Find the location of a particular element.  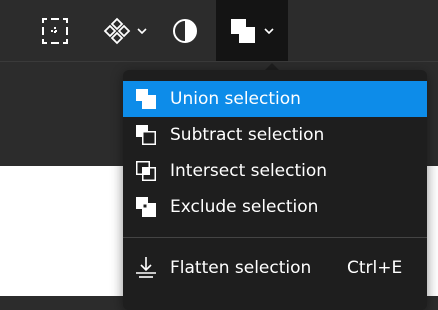

components-tool-button is located at coordinates (125, 30).